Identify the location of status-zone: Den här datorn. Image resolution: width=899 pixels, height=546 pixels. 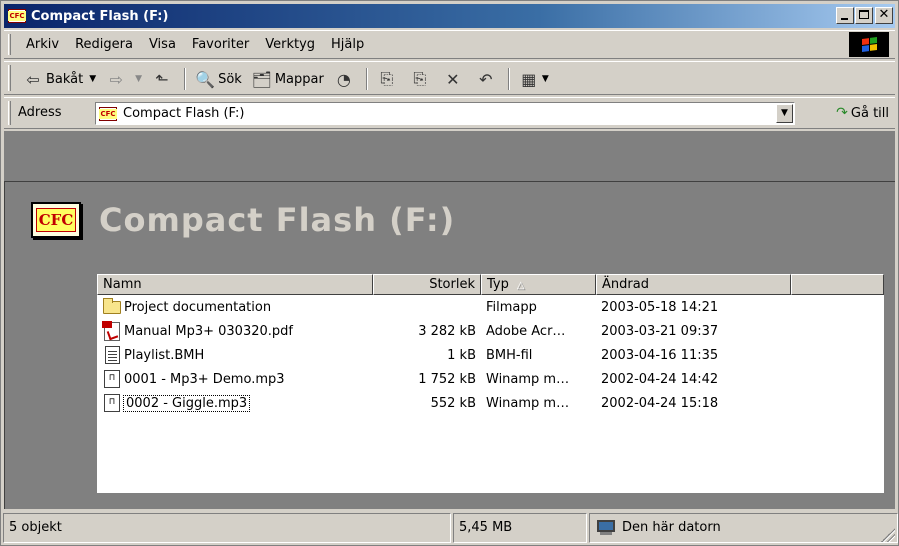
(743, 528).